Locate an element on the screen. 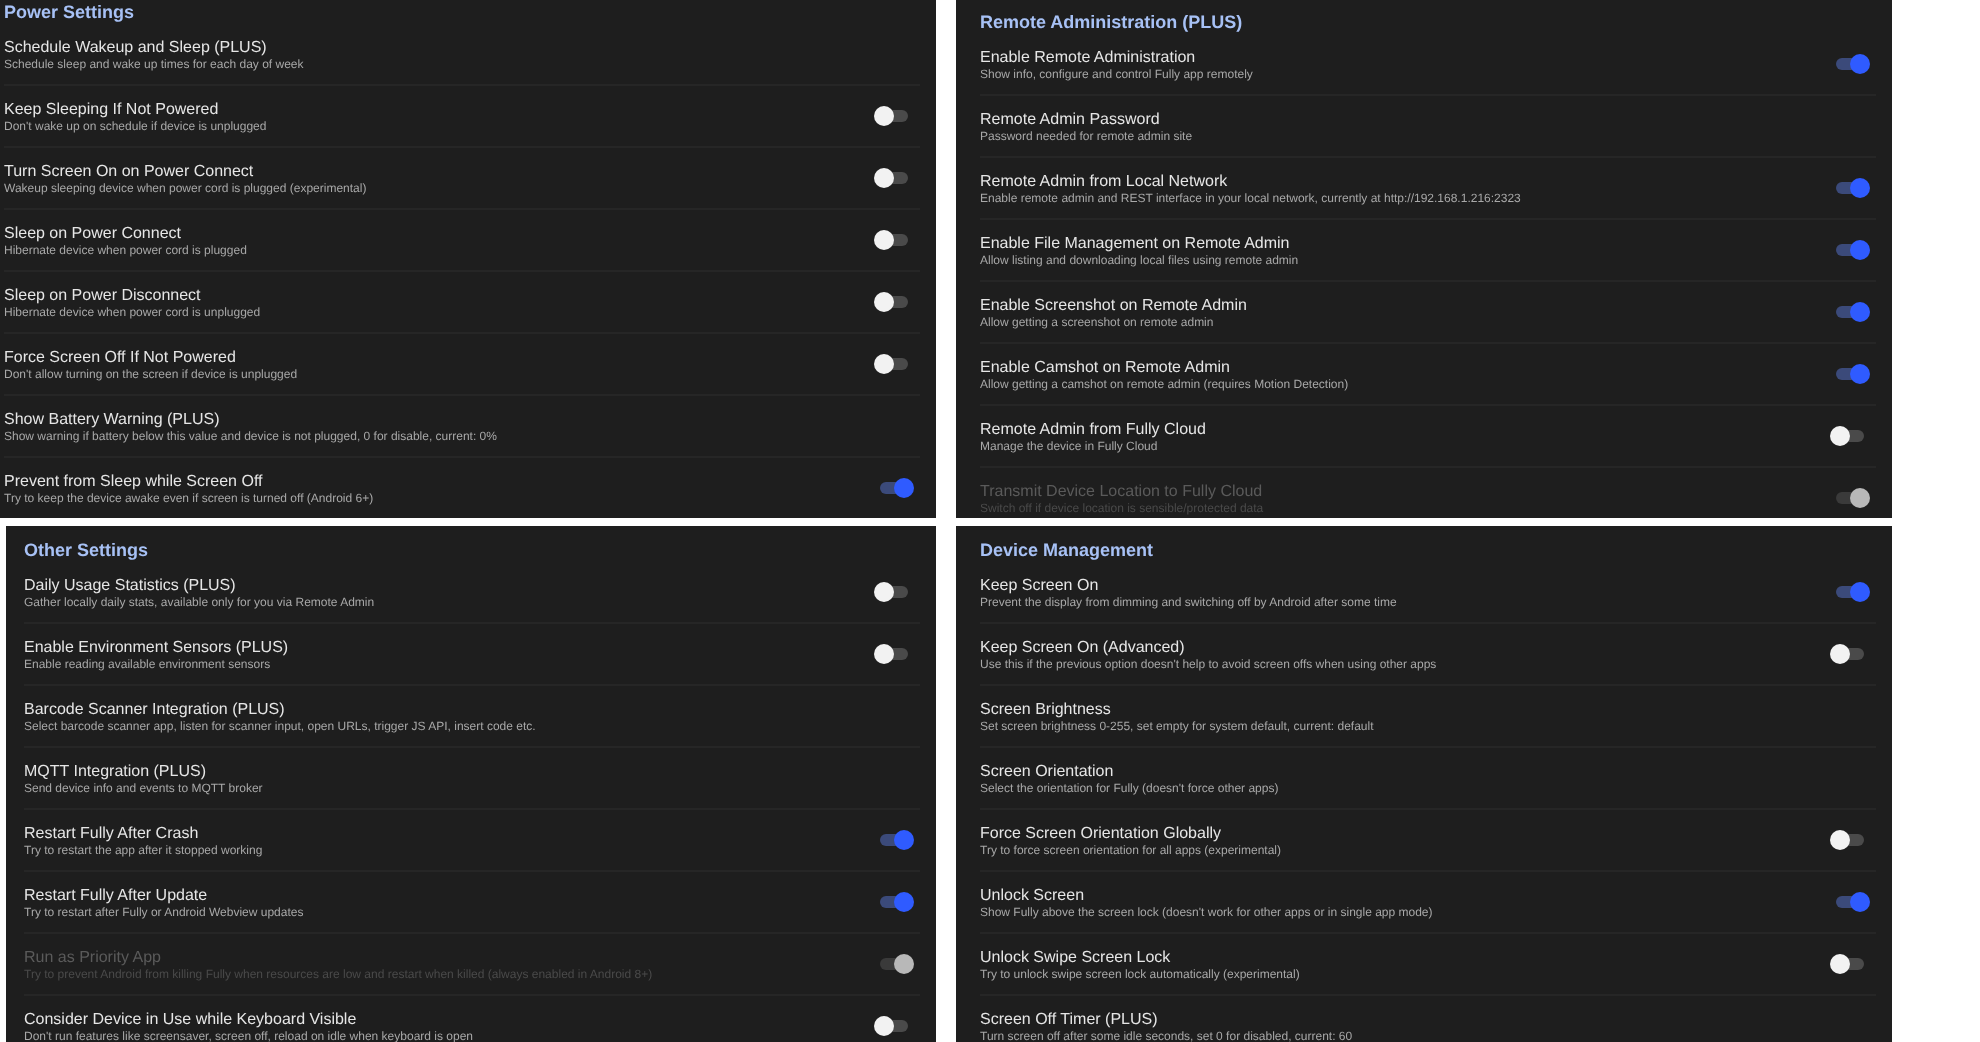 The width and height of the screenshot is (1980, 1042). setting-title: Restart Fully After Update is located at coordinates (116, 894).